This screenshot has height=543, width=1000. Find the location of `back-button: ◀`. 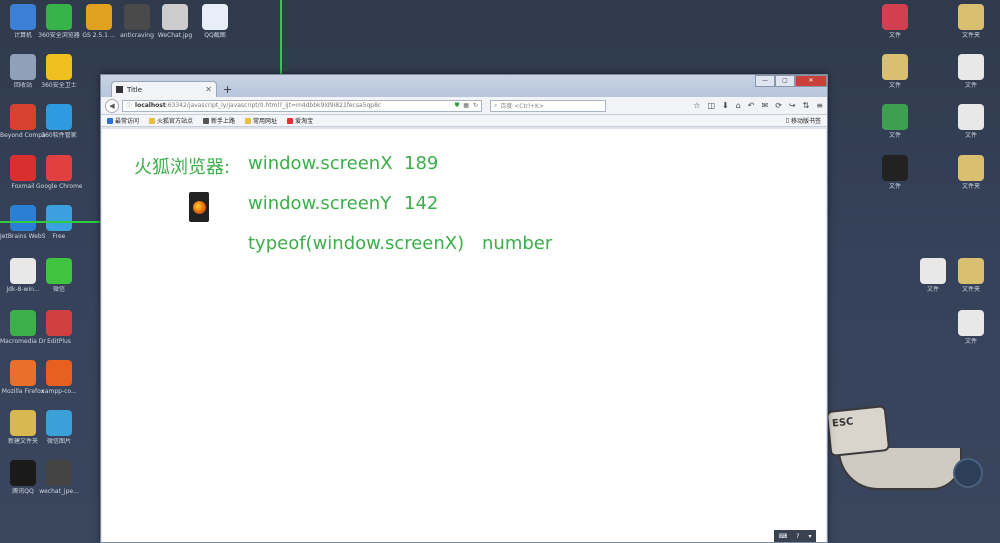

back-button: ◀ is located at coordinates (112, 105).